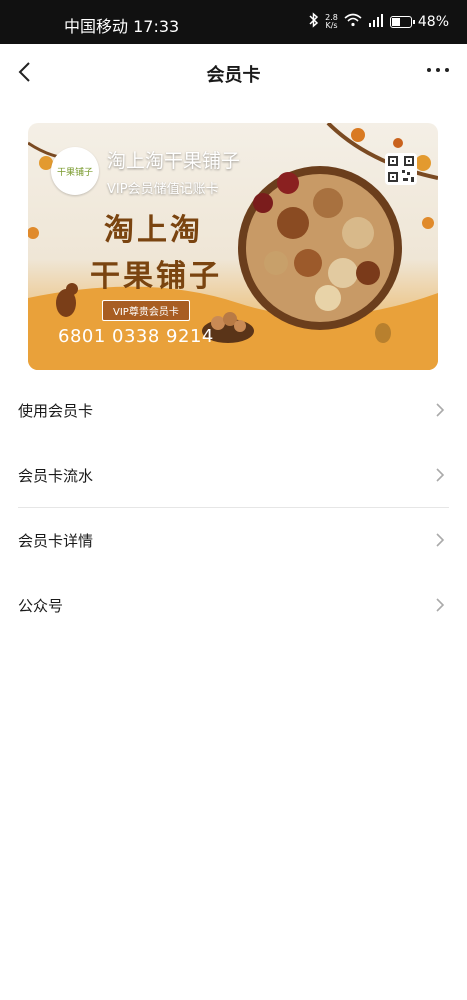 The height and width of the screenshot is (1000, 467). I want to click on card-number: 6801 0338 9214, so click(136, 336).